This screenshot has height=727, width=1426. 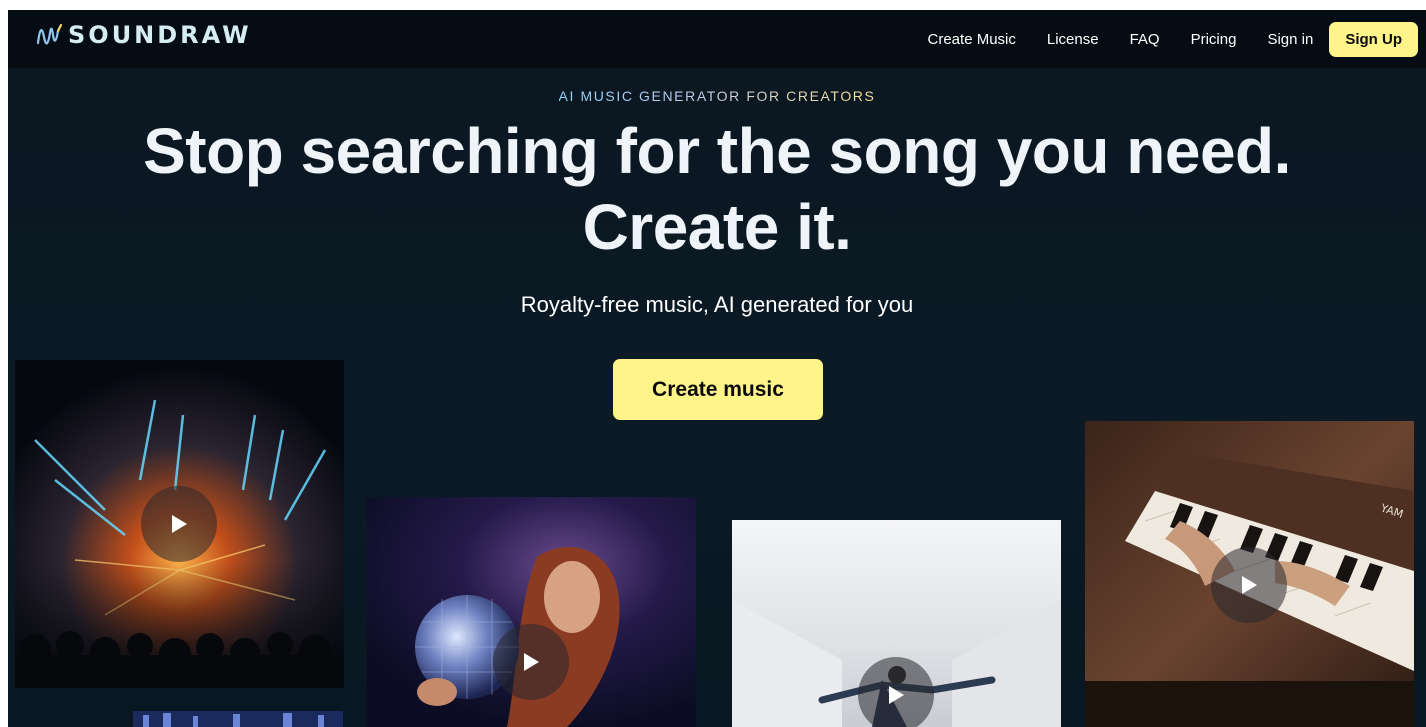 I want to click on window-border-top, so click(x=713, y=5).